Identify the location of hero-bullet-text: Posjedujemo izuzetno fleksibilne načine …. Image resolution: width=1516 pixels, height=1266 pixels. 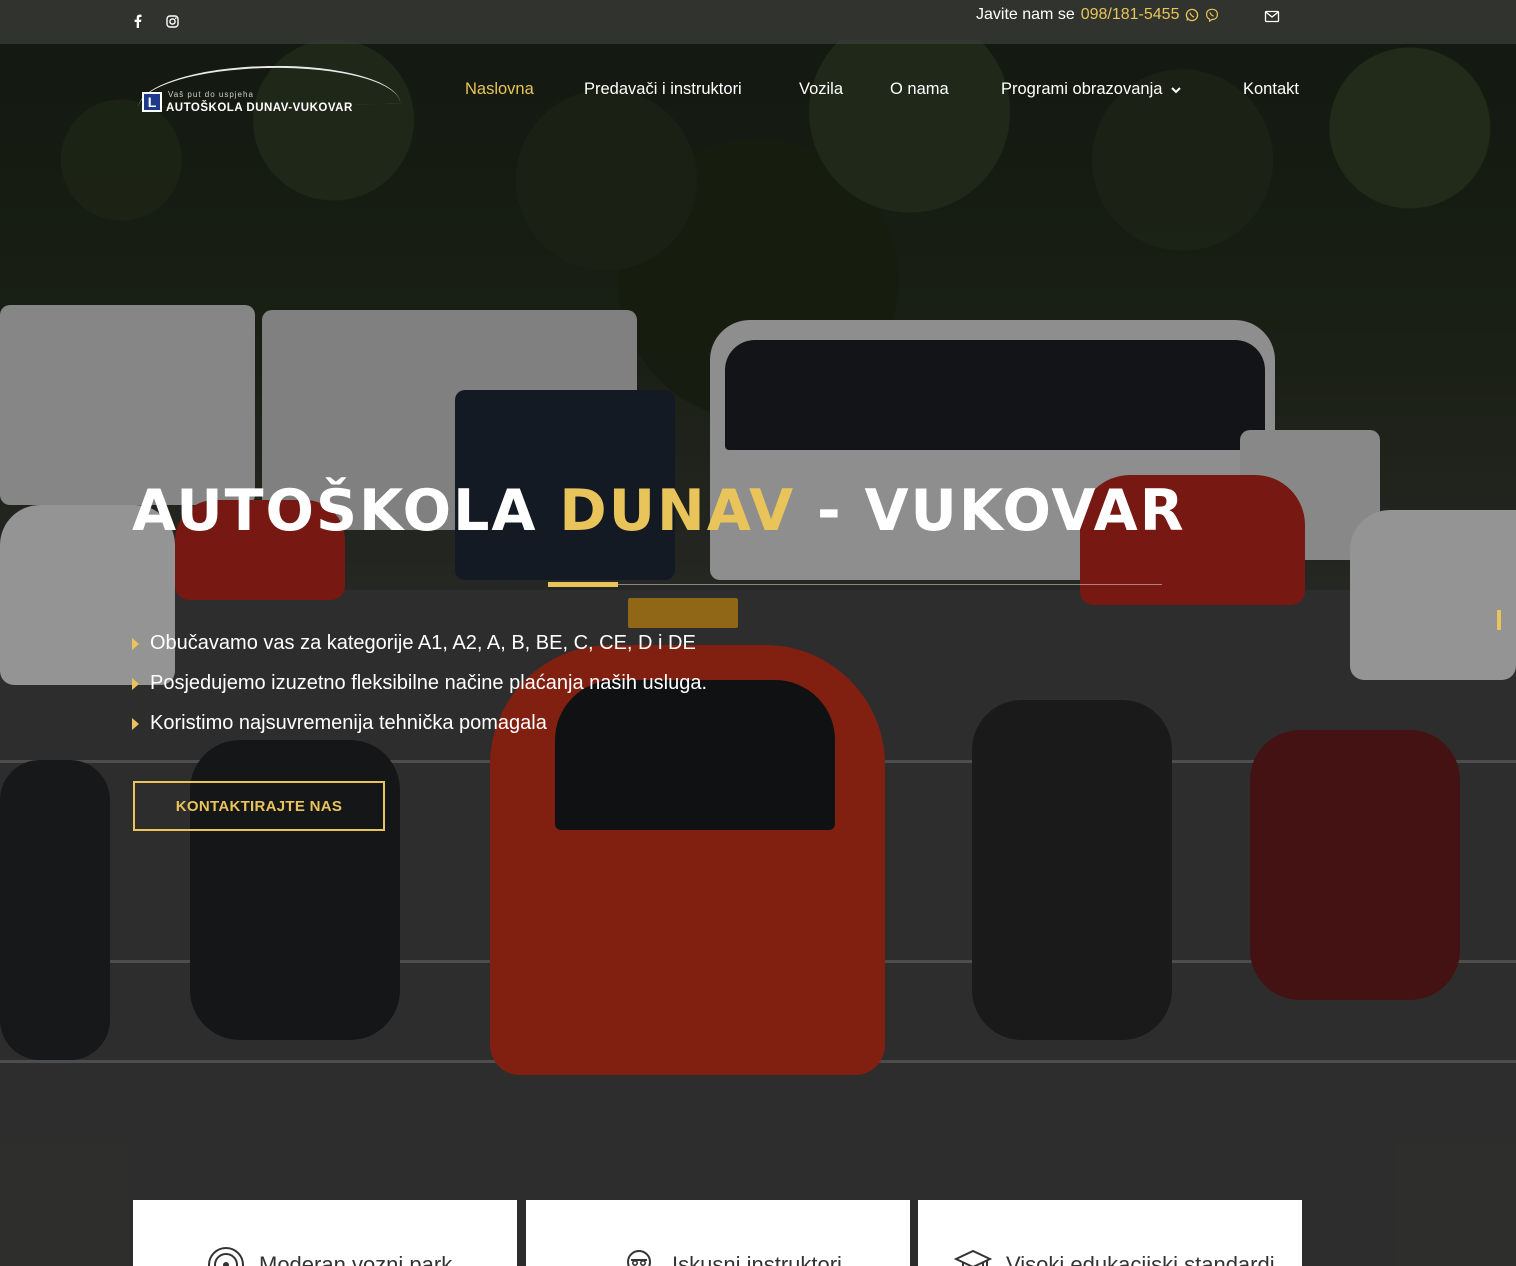
(429, 683).